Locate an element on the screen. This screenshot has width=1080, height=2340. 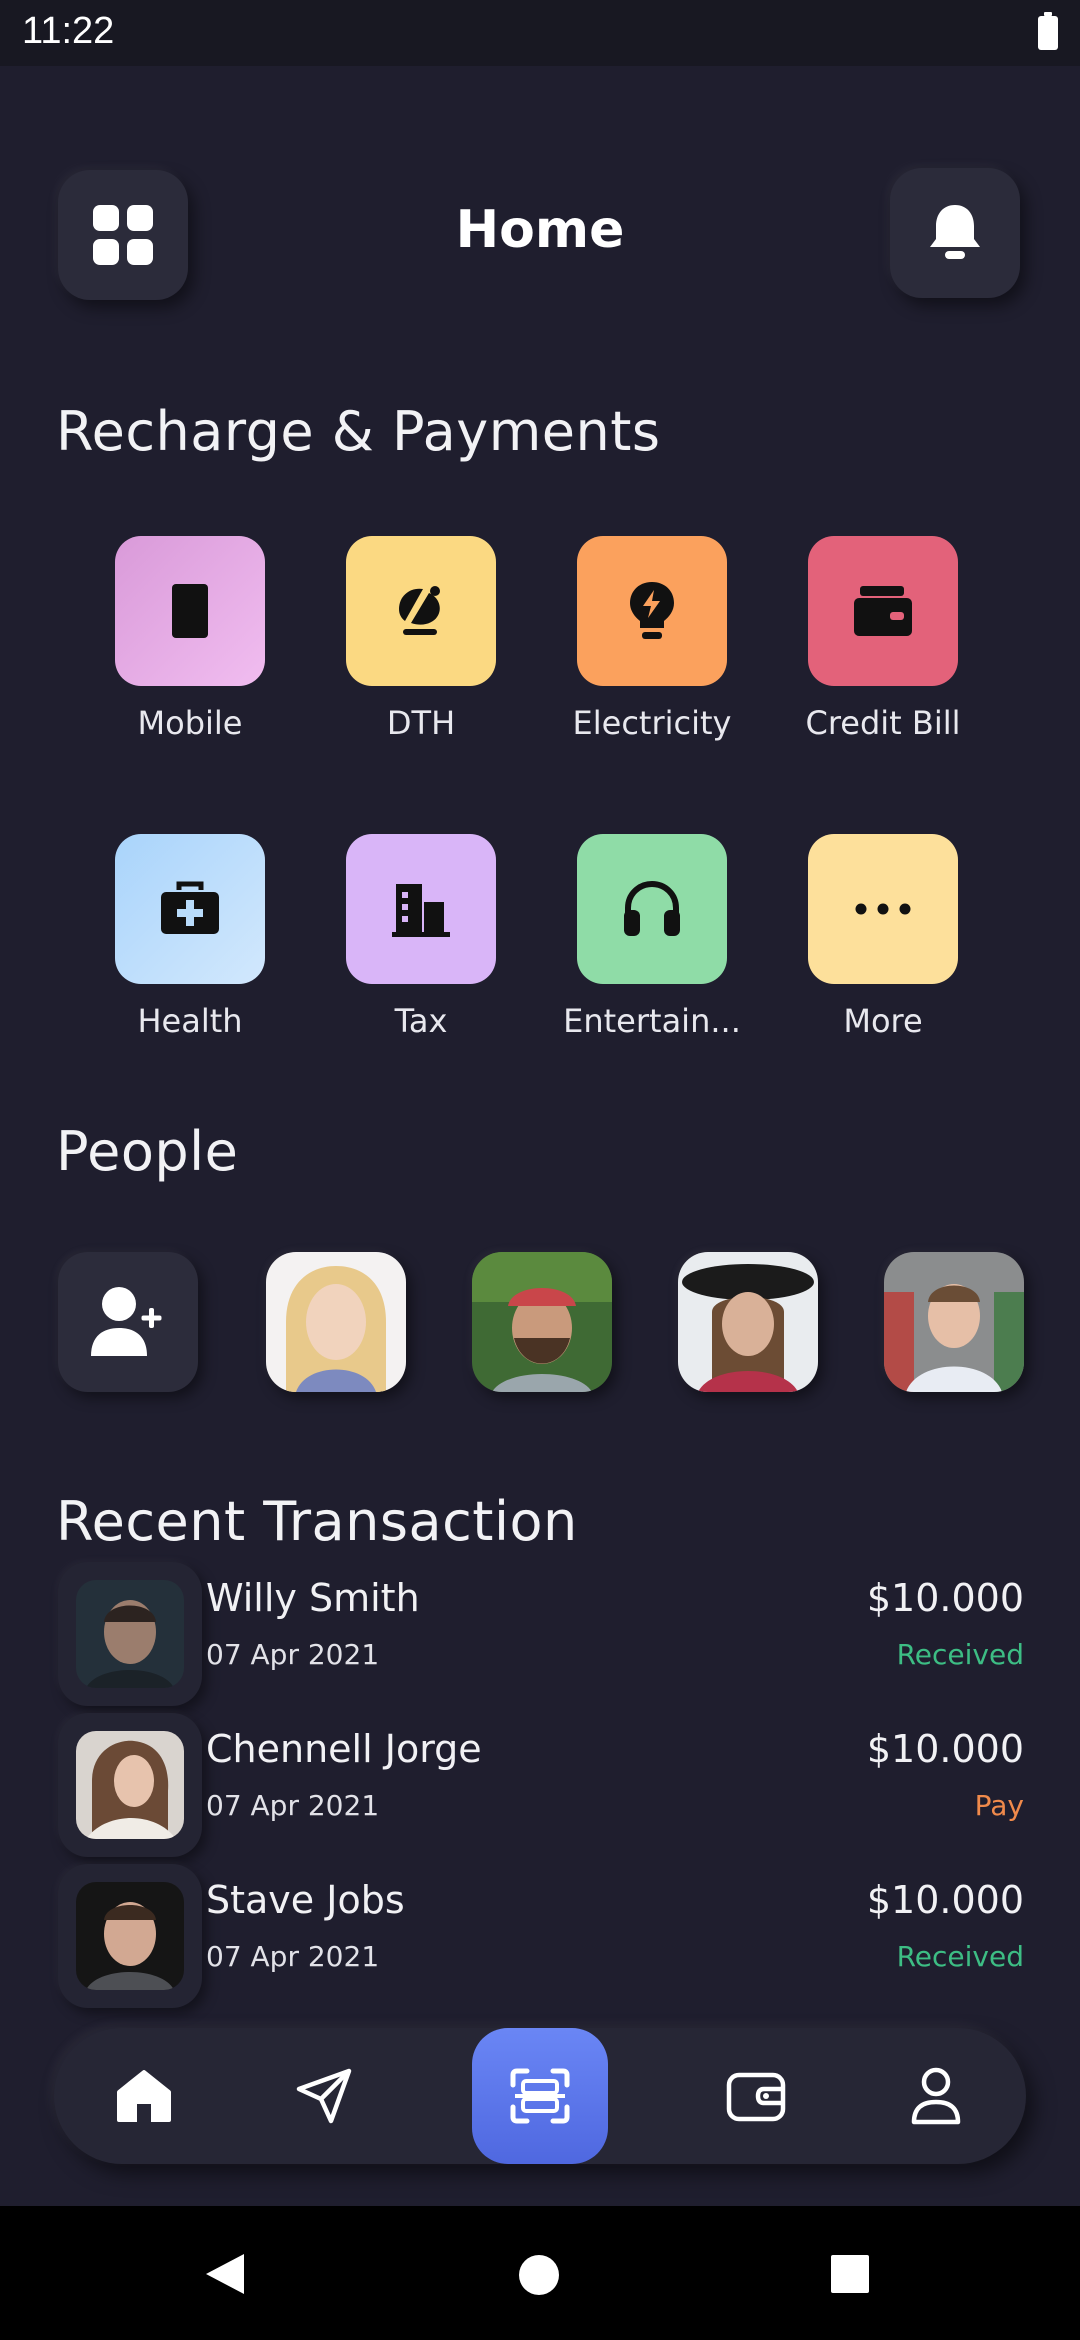
scan-icon is located at coordinates (540, 2096).